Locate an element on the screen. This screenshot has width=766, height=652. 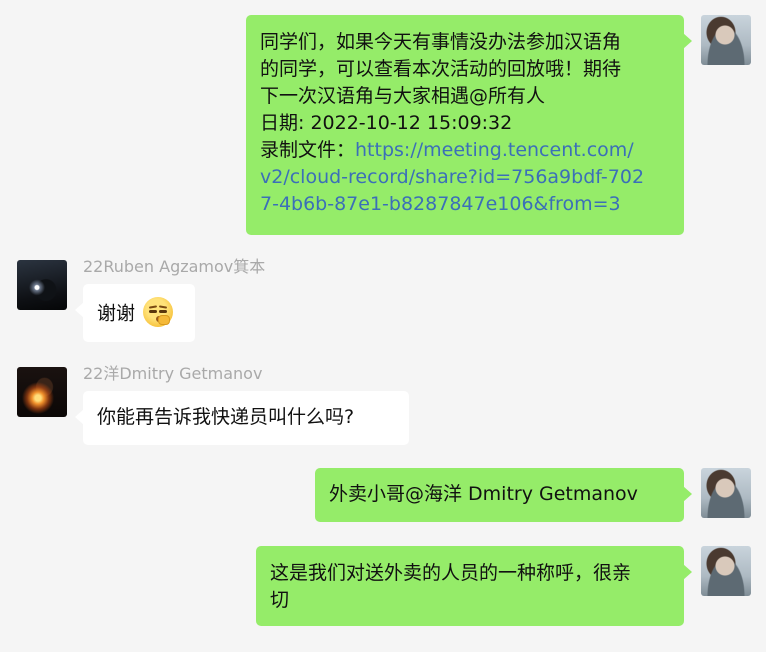
message-date-line: 日期: 2022-10-12 15:09:32 is located at coordinates (386, 123).